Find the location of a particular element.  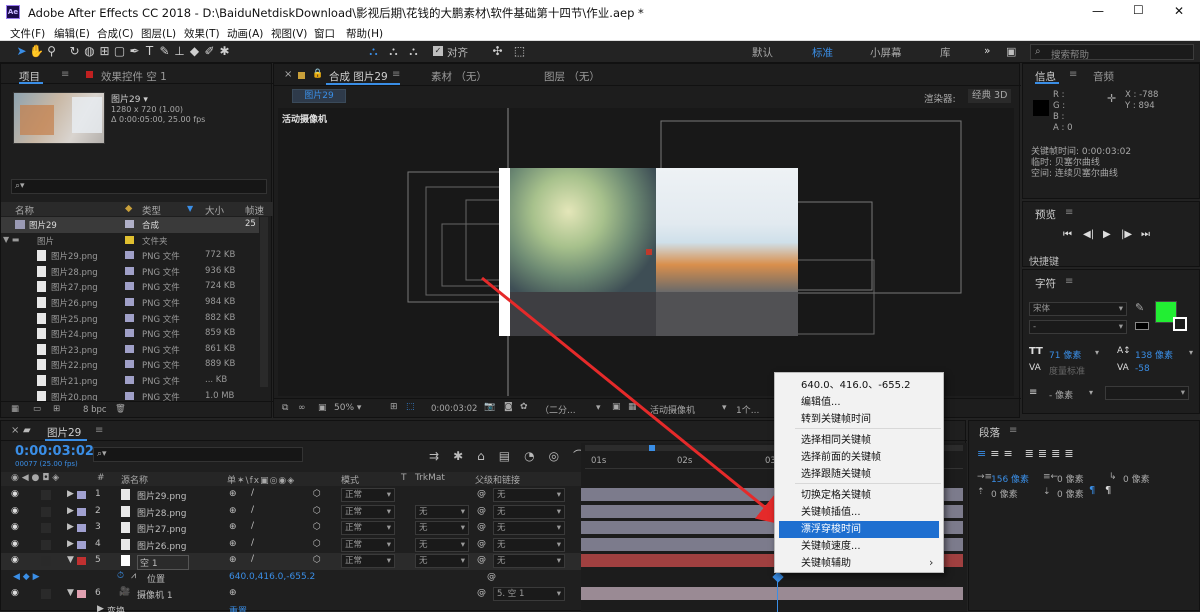

submenu-arrow-icon: › is located at coordinates (931, 562).